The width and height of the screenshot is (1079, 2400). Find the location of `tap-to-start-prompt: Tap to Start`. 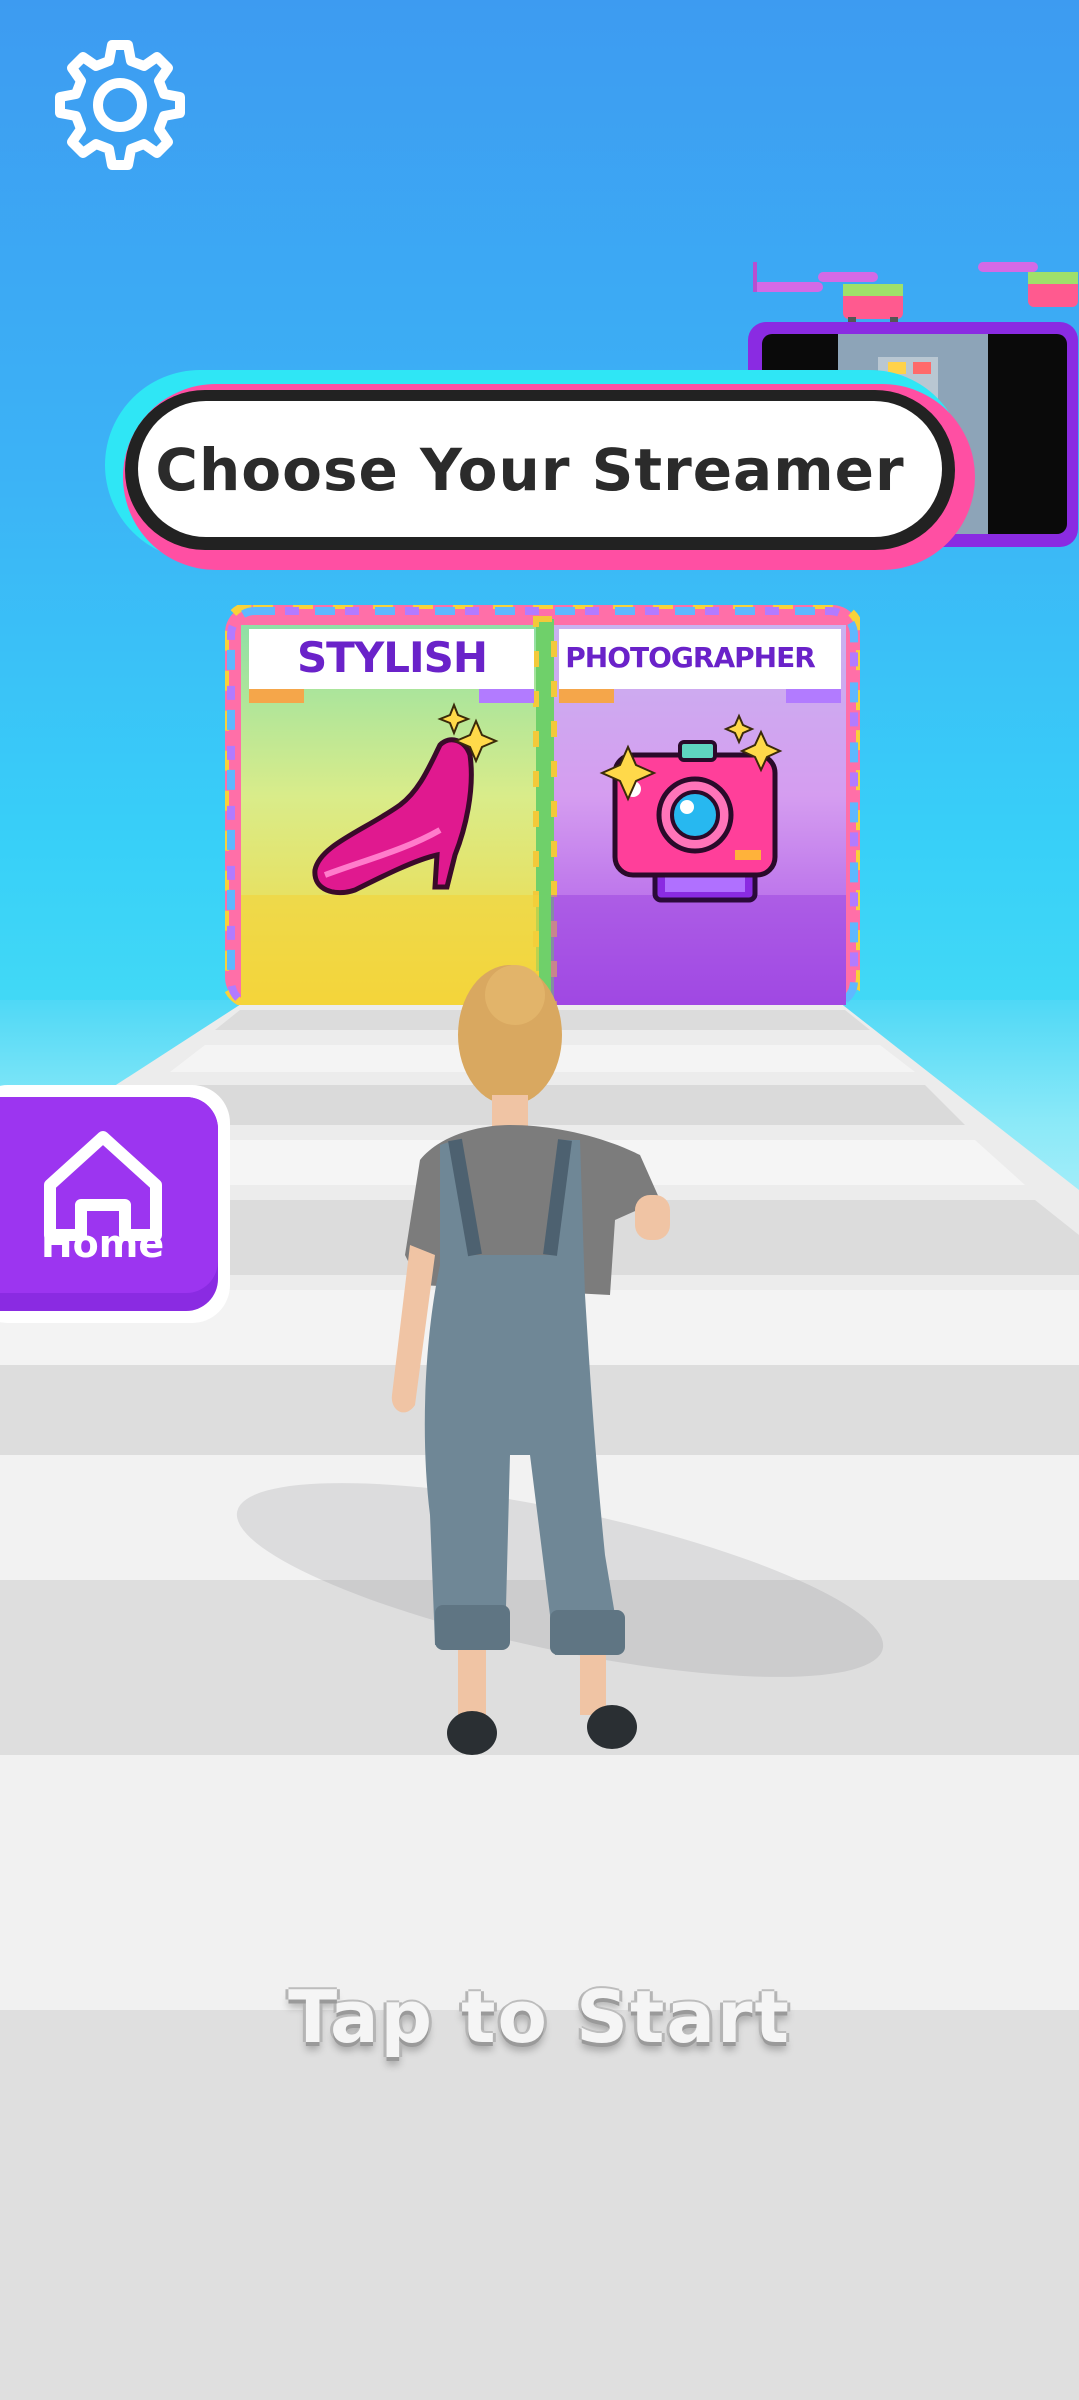

tap-to-start-prompt: Tap to Start is located at coordinates (539, 2017).